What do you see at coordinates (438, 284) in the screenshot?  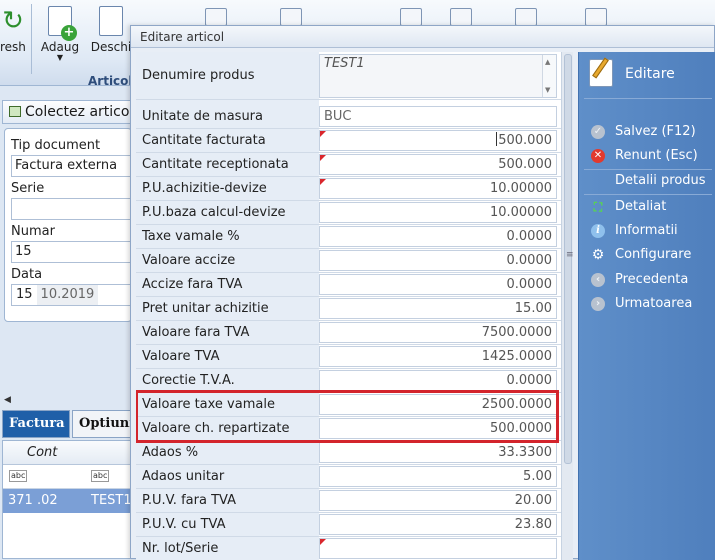 I see `excise-no-vat-field: 0.0000` at bounding box center [438, 284].